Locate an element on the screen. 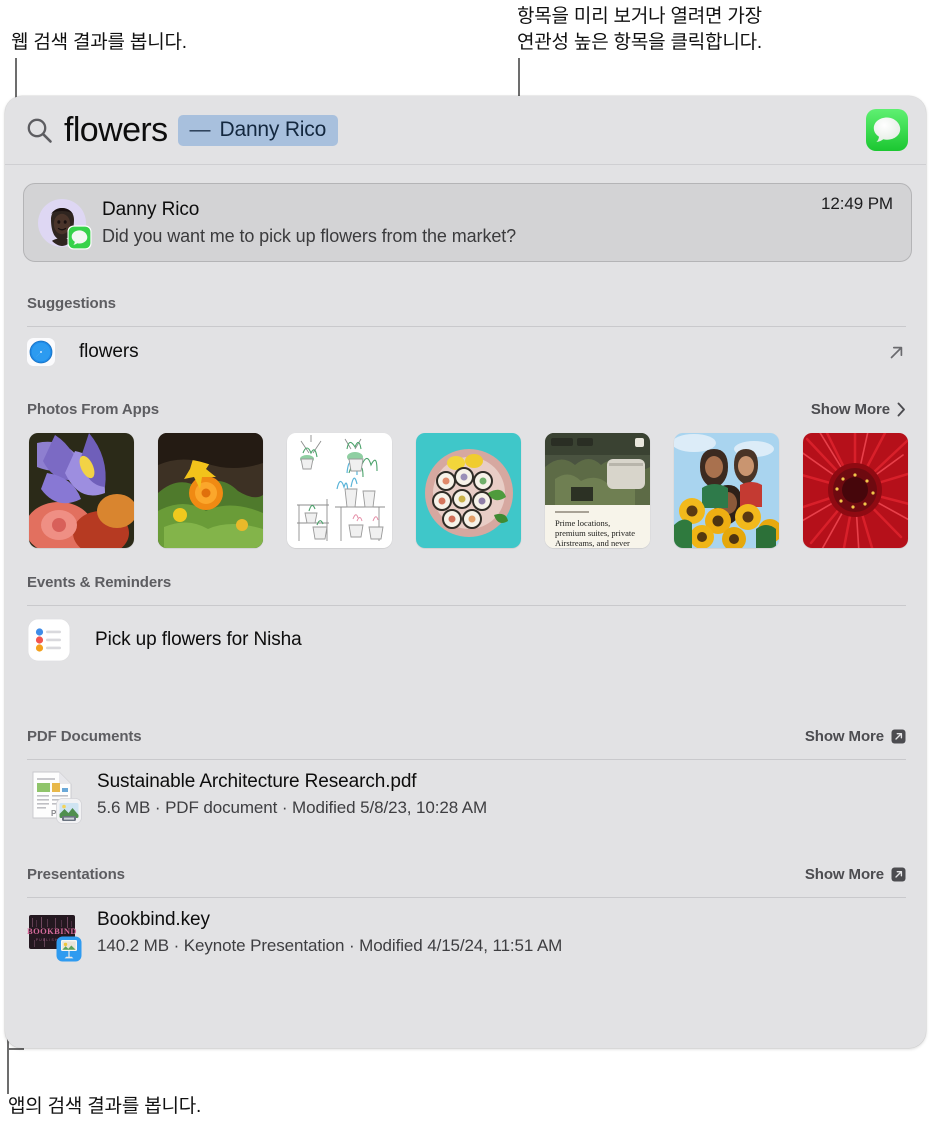 This screenshot has height=1136, width=931. bookbind-keynote-thumbnail: BOOKBIND PUBLISHING is located at coordinates (54, 935).